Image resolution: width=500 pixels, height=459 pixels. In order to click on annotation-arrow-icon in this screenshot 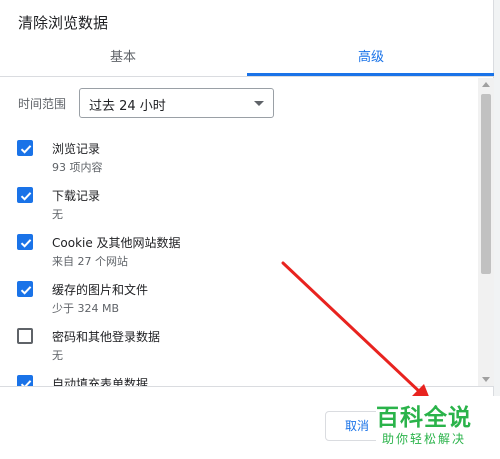, I will do `click(356, 332)`.